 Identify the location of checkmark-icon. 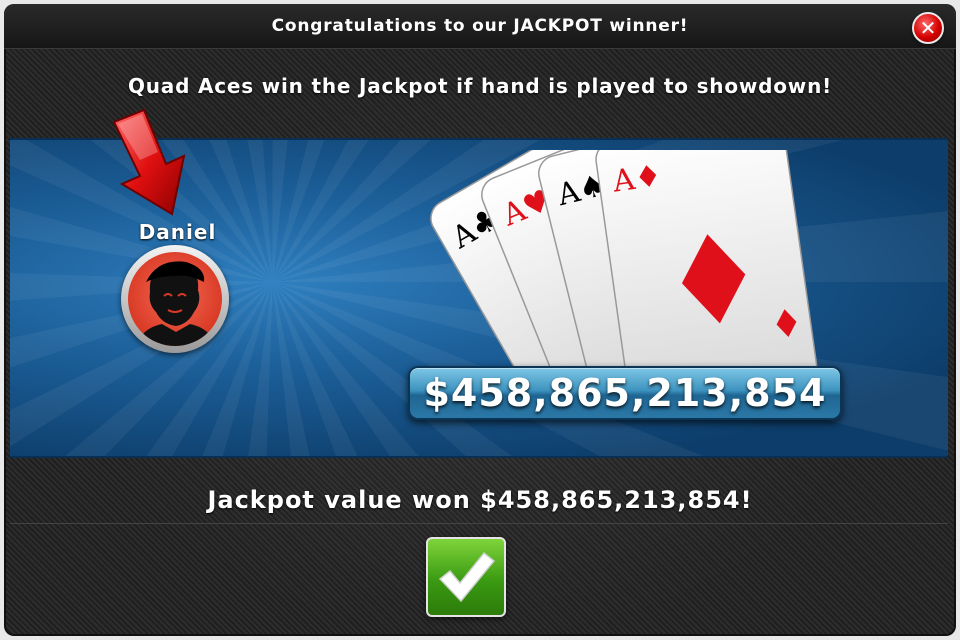
(467, 577).